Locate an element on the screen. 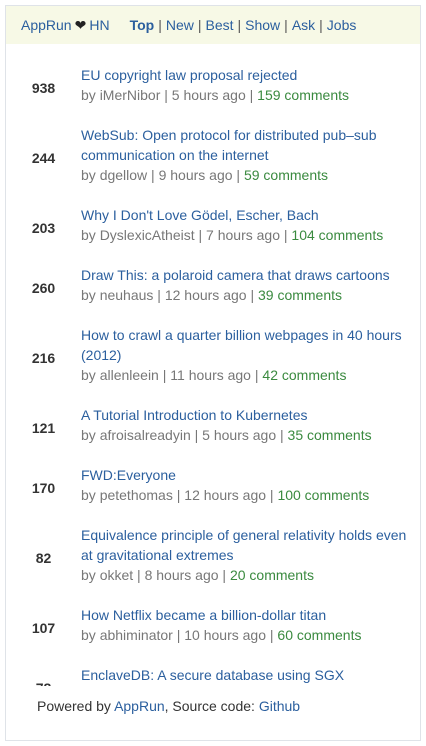 This screenshot has width=426, height=746. story-comments: 59 comments is located at coordinates (286, 175).